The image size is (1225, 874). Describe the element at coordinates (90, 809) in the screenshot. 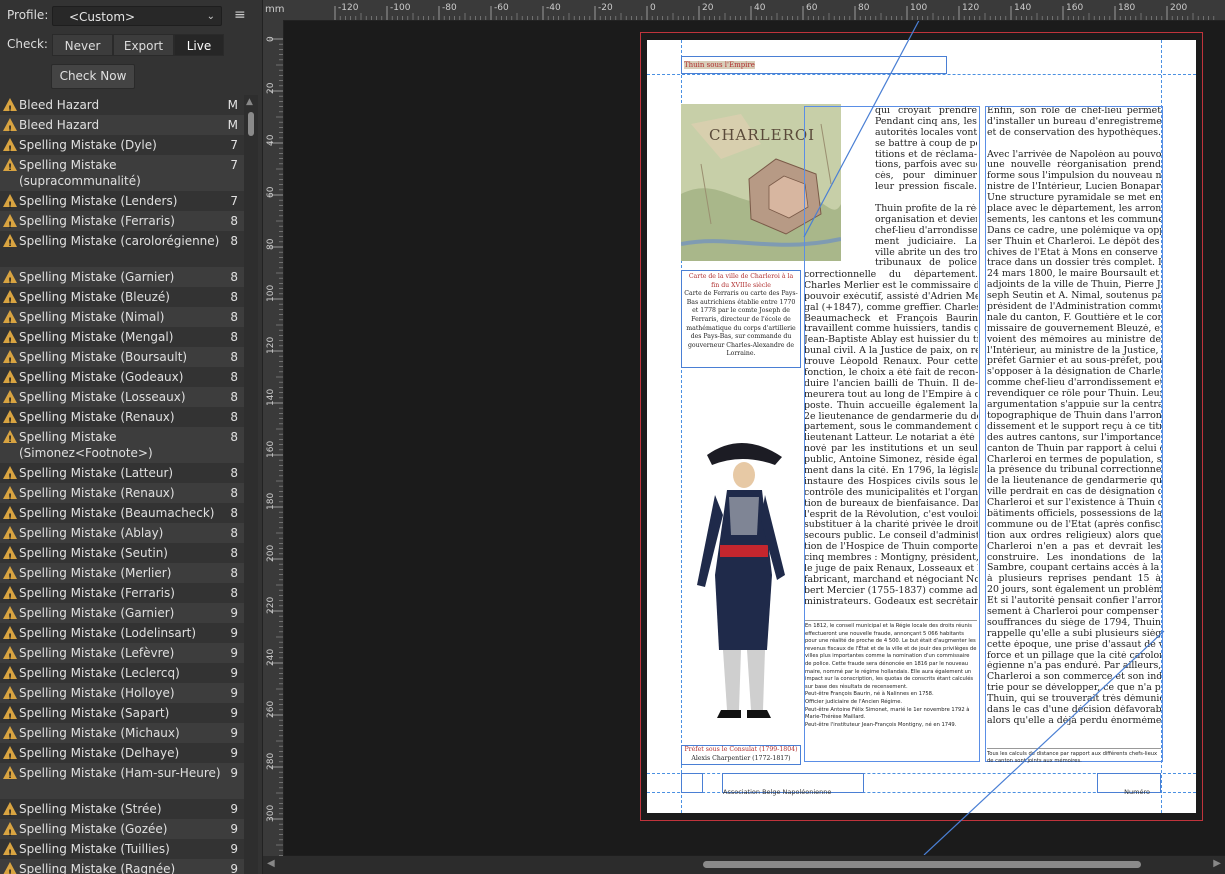

I see `issue-label: Spelling Mistake (Strée)` at that location.